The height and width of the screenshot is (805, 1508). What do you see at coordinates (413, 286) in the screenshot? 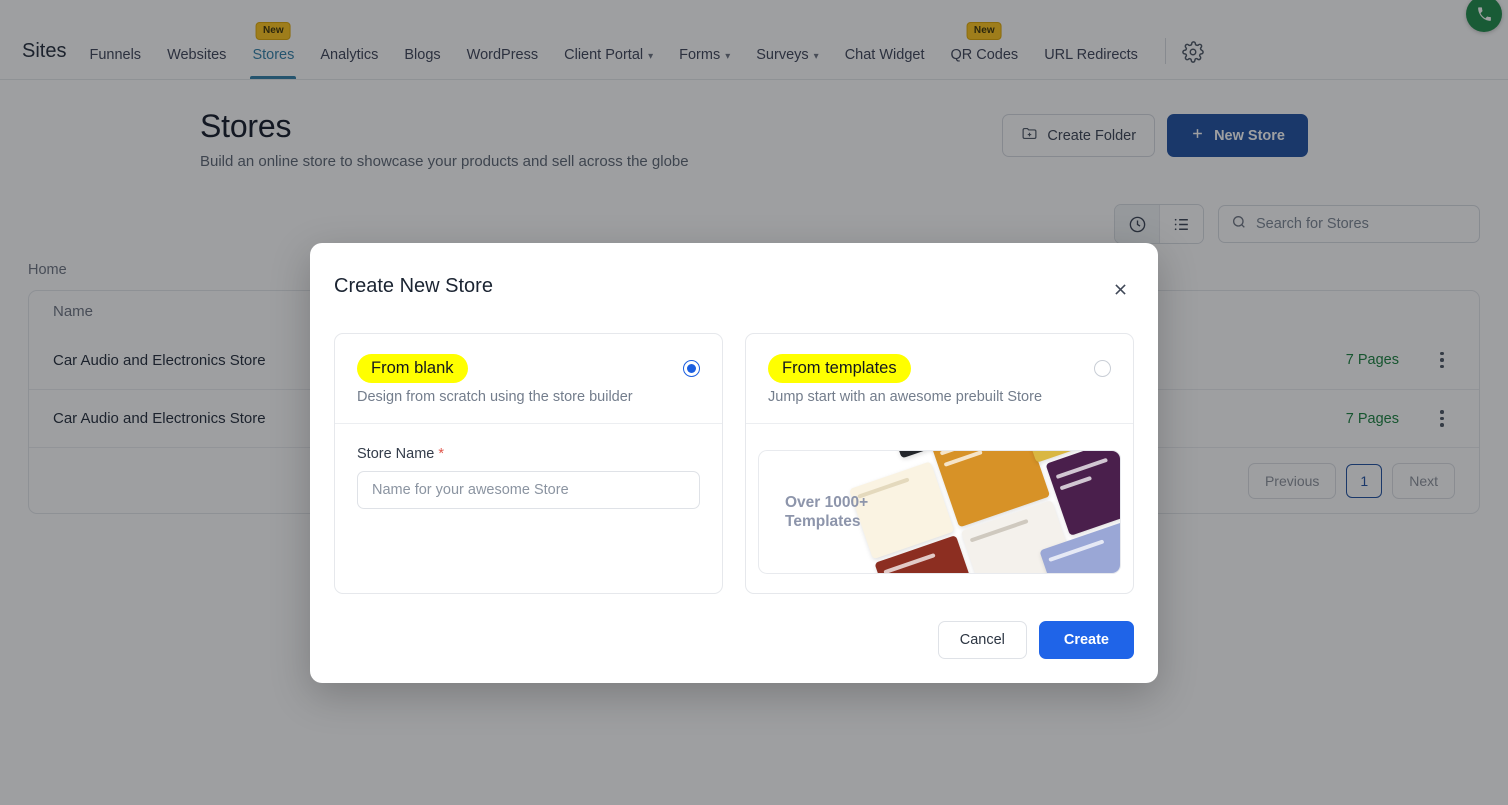
I see `modal-title: Create New Store` at bounding box center [413, 286].